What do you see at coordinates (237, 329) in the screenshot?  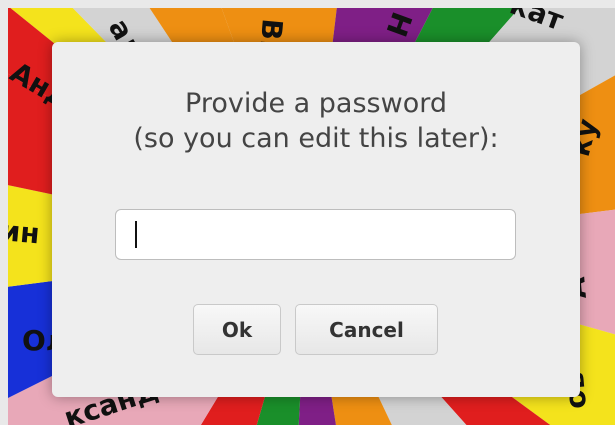 I see `ok-button: Ok` at bounding box center [237, 329].